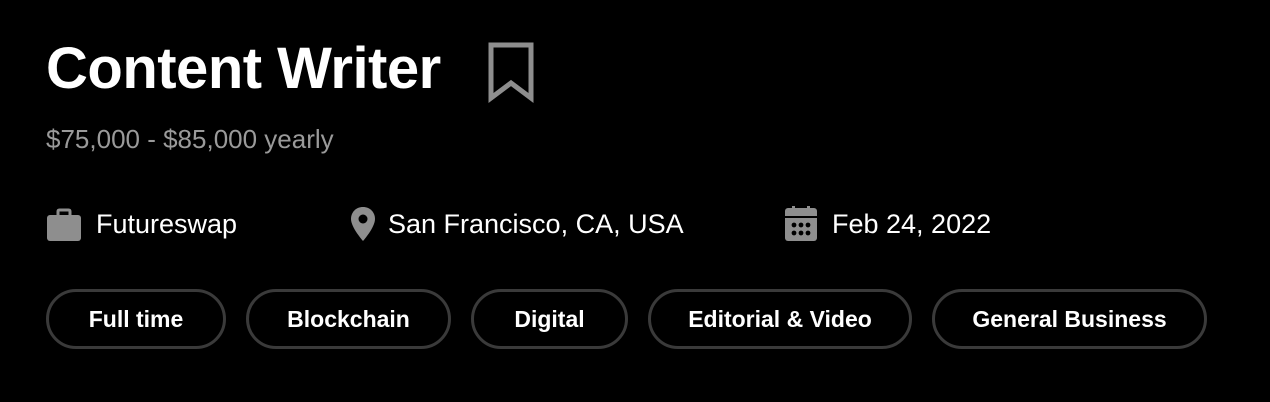 Image resolution: width=1270 pixels, height=402 pixels. Describe the element at coordinates (167, 223) in the screenshot. I see `company-name: Futureswap` at that location.